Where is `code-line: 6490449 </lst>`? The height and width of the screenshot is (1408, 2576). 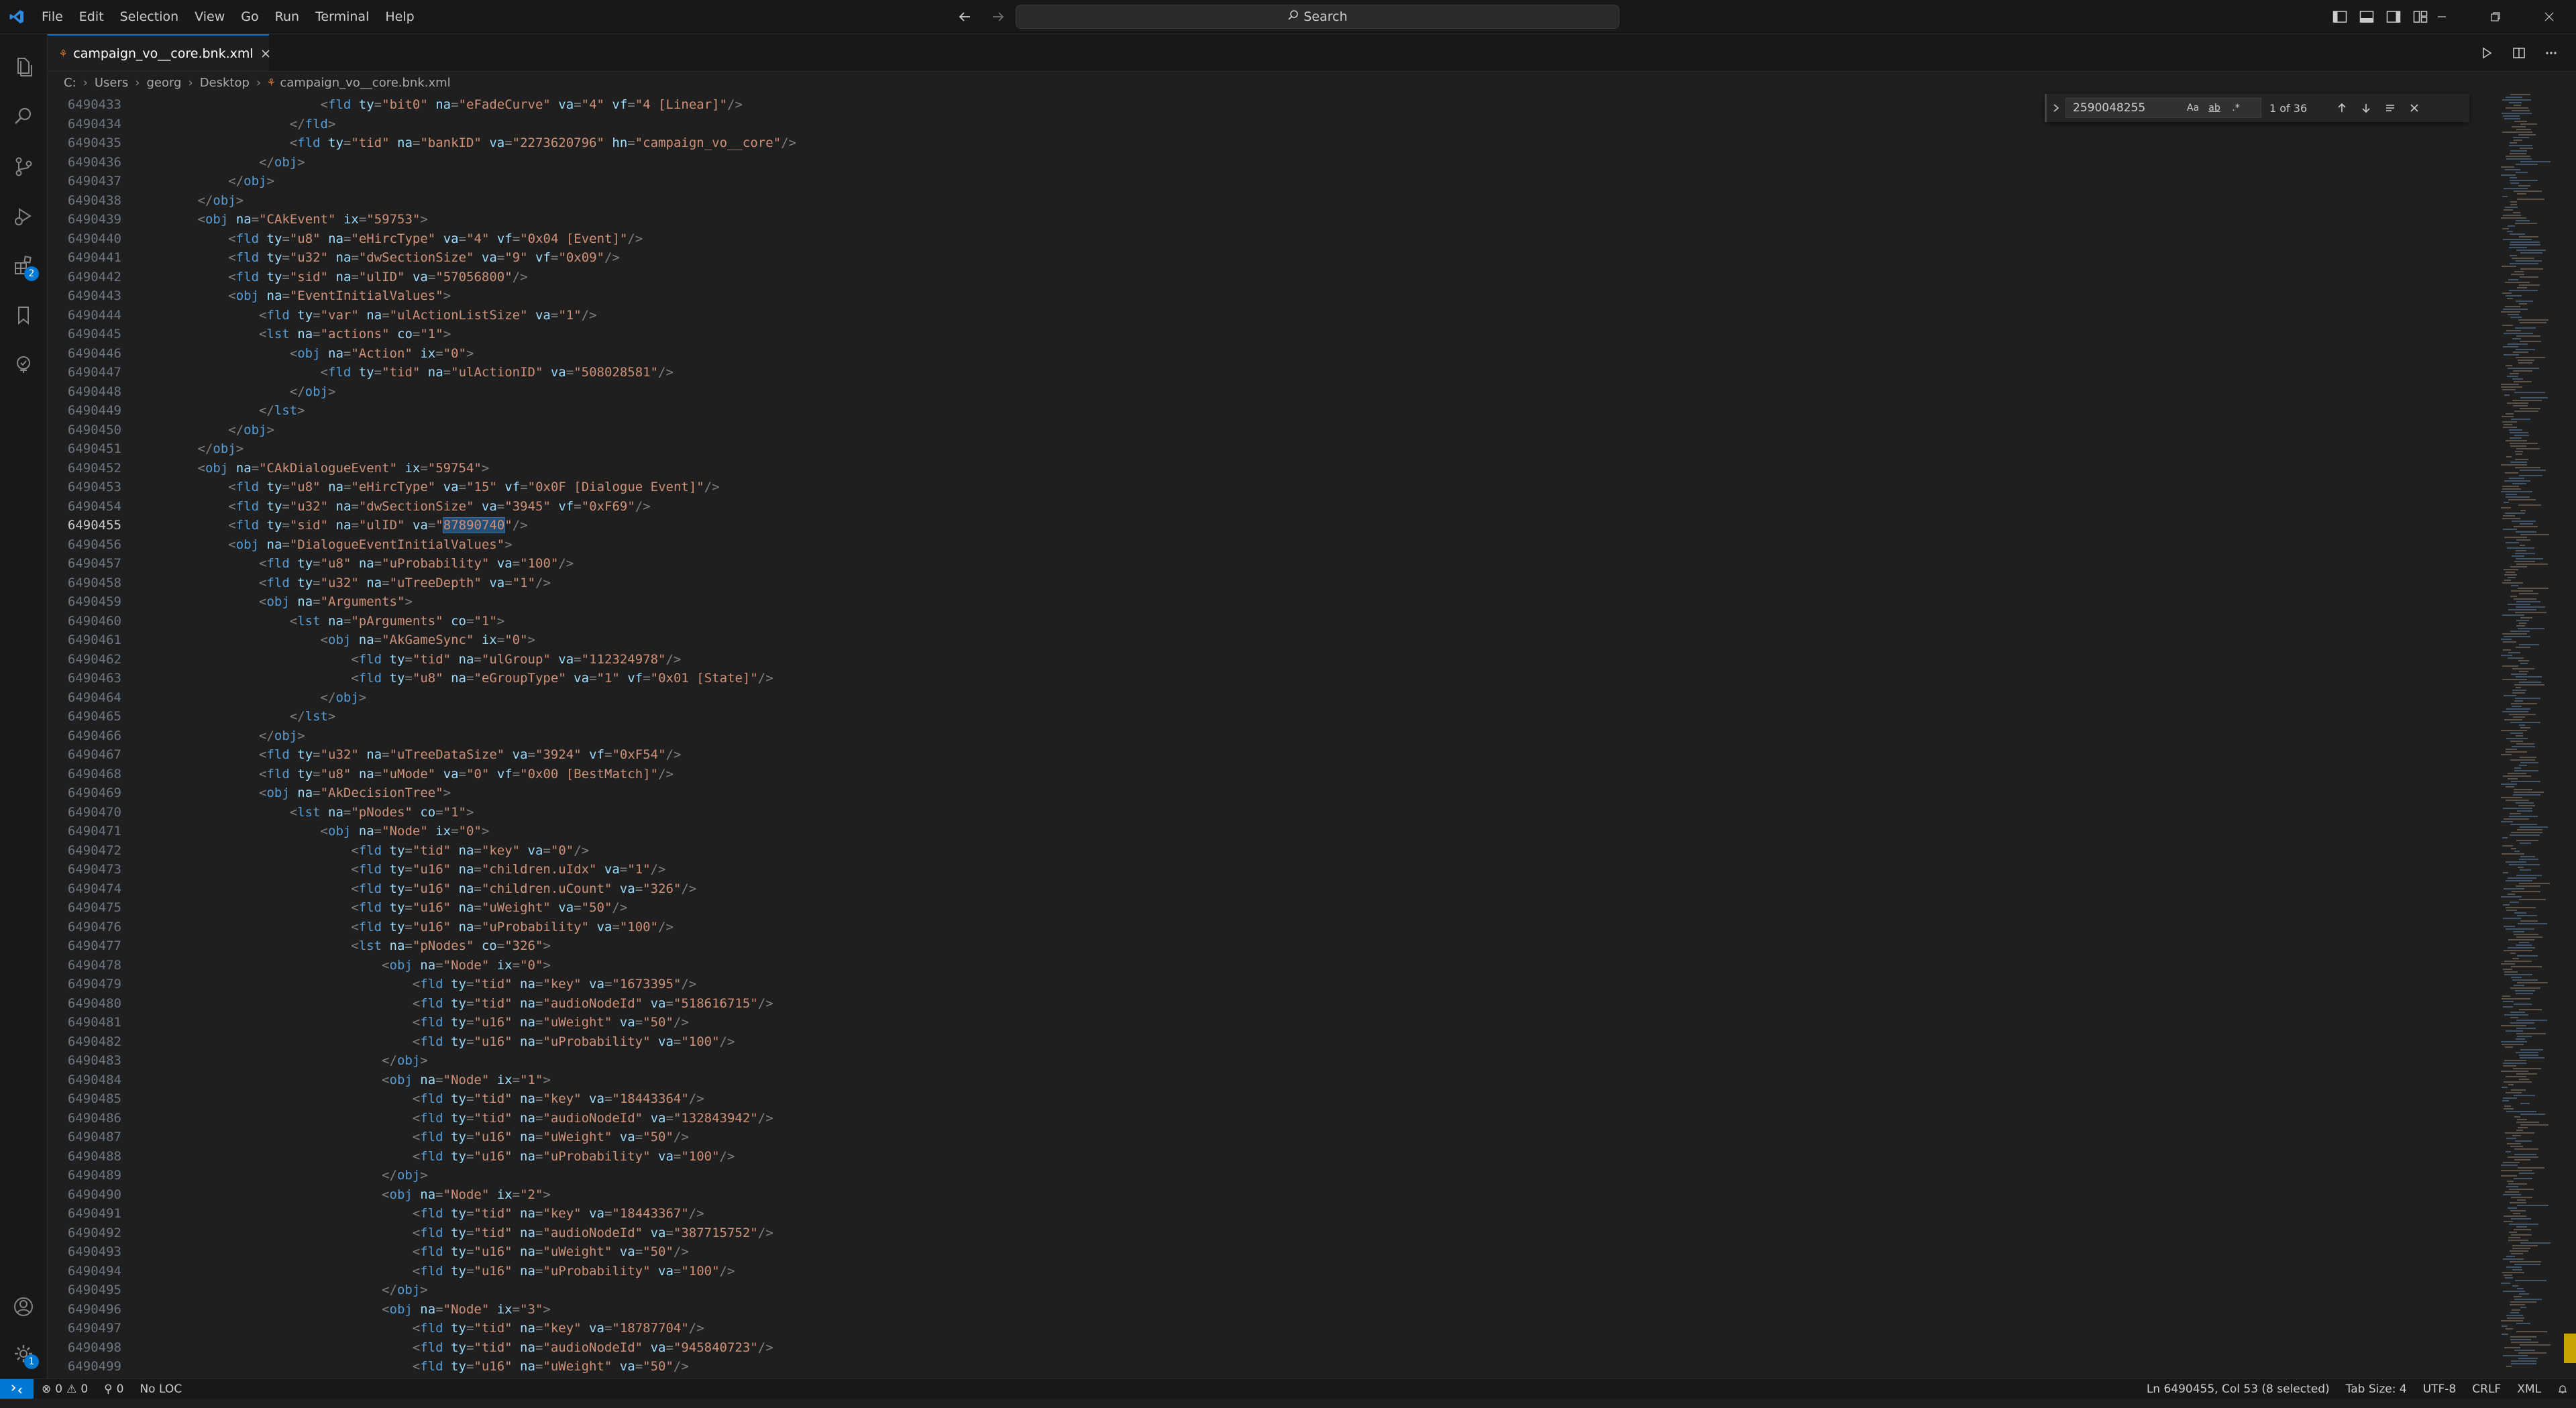 code-line: 6490449 </lst> is located at coordinates (422, 411).